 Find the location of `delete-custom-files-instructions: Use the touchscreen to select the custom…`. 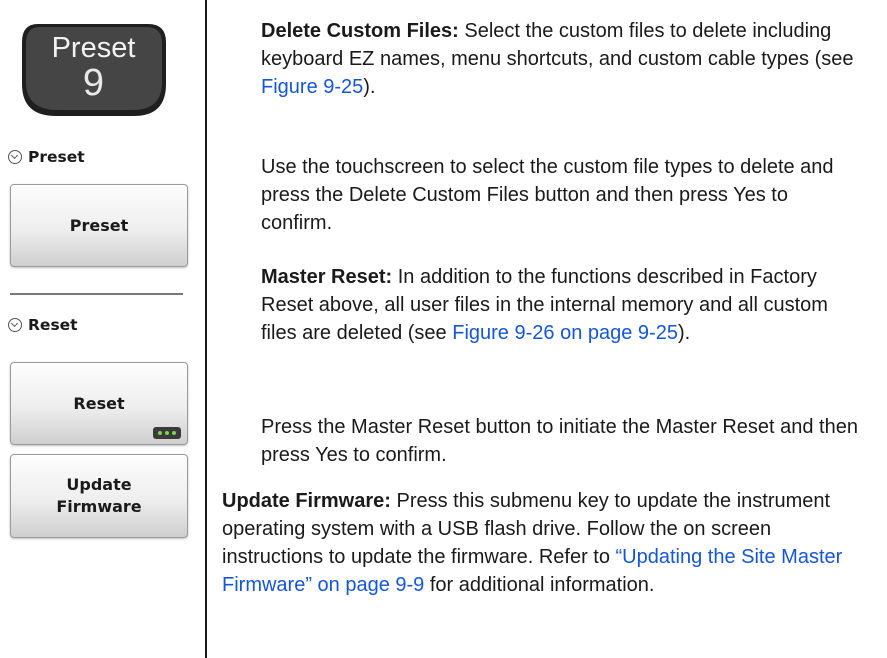

delete-custom-files-instructions: Use the touchscreen to select the custom… is located at coordinates (547, 195).